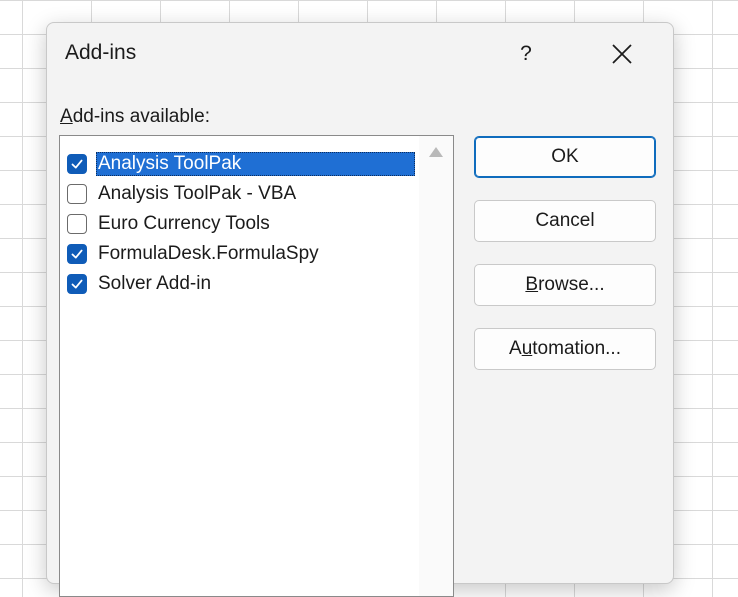  I want to click on help-button: ?, so click(526, 54).